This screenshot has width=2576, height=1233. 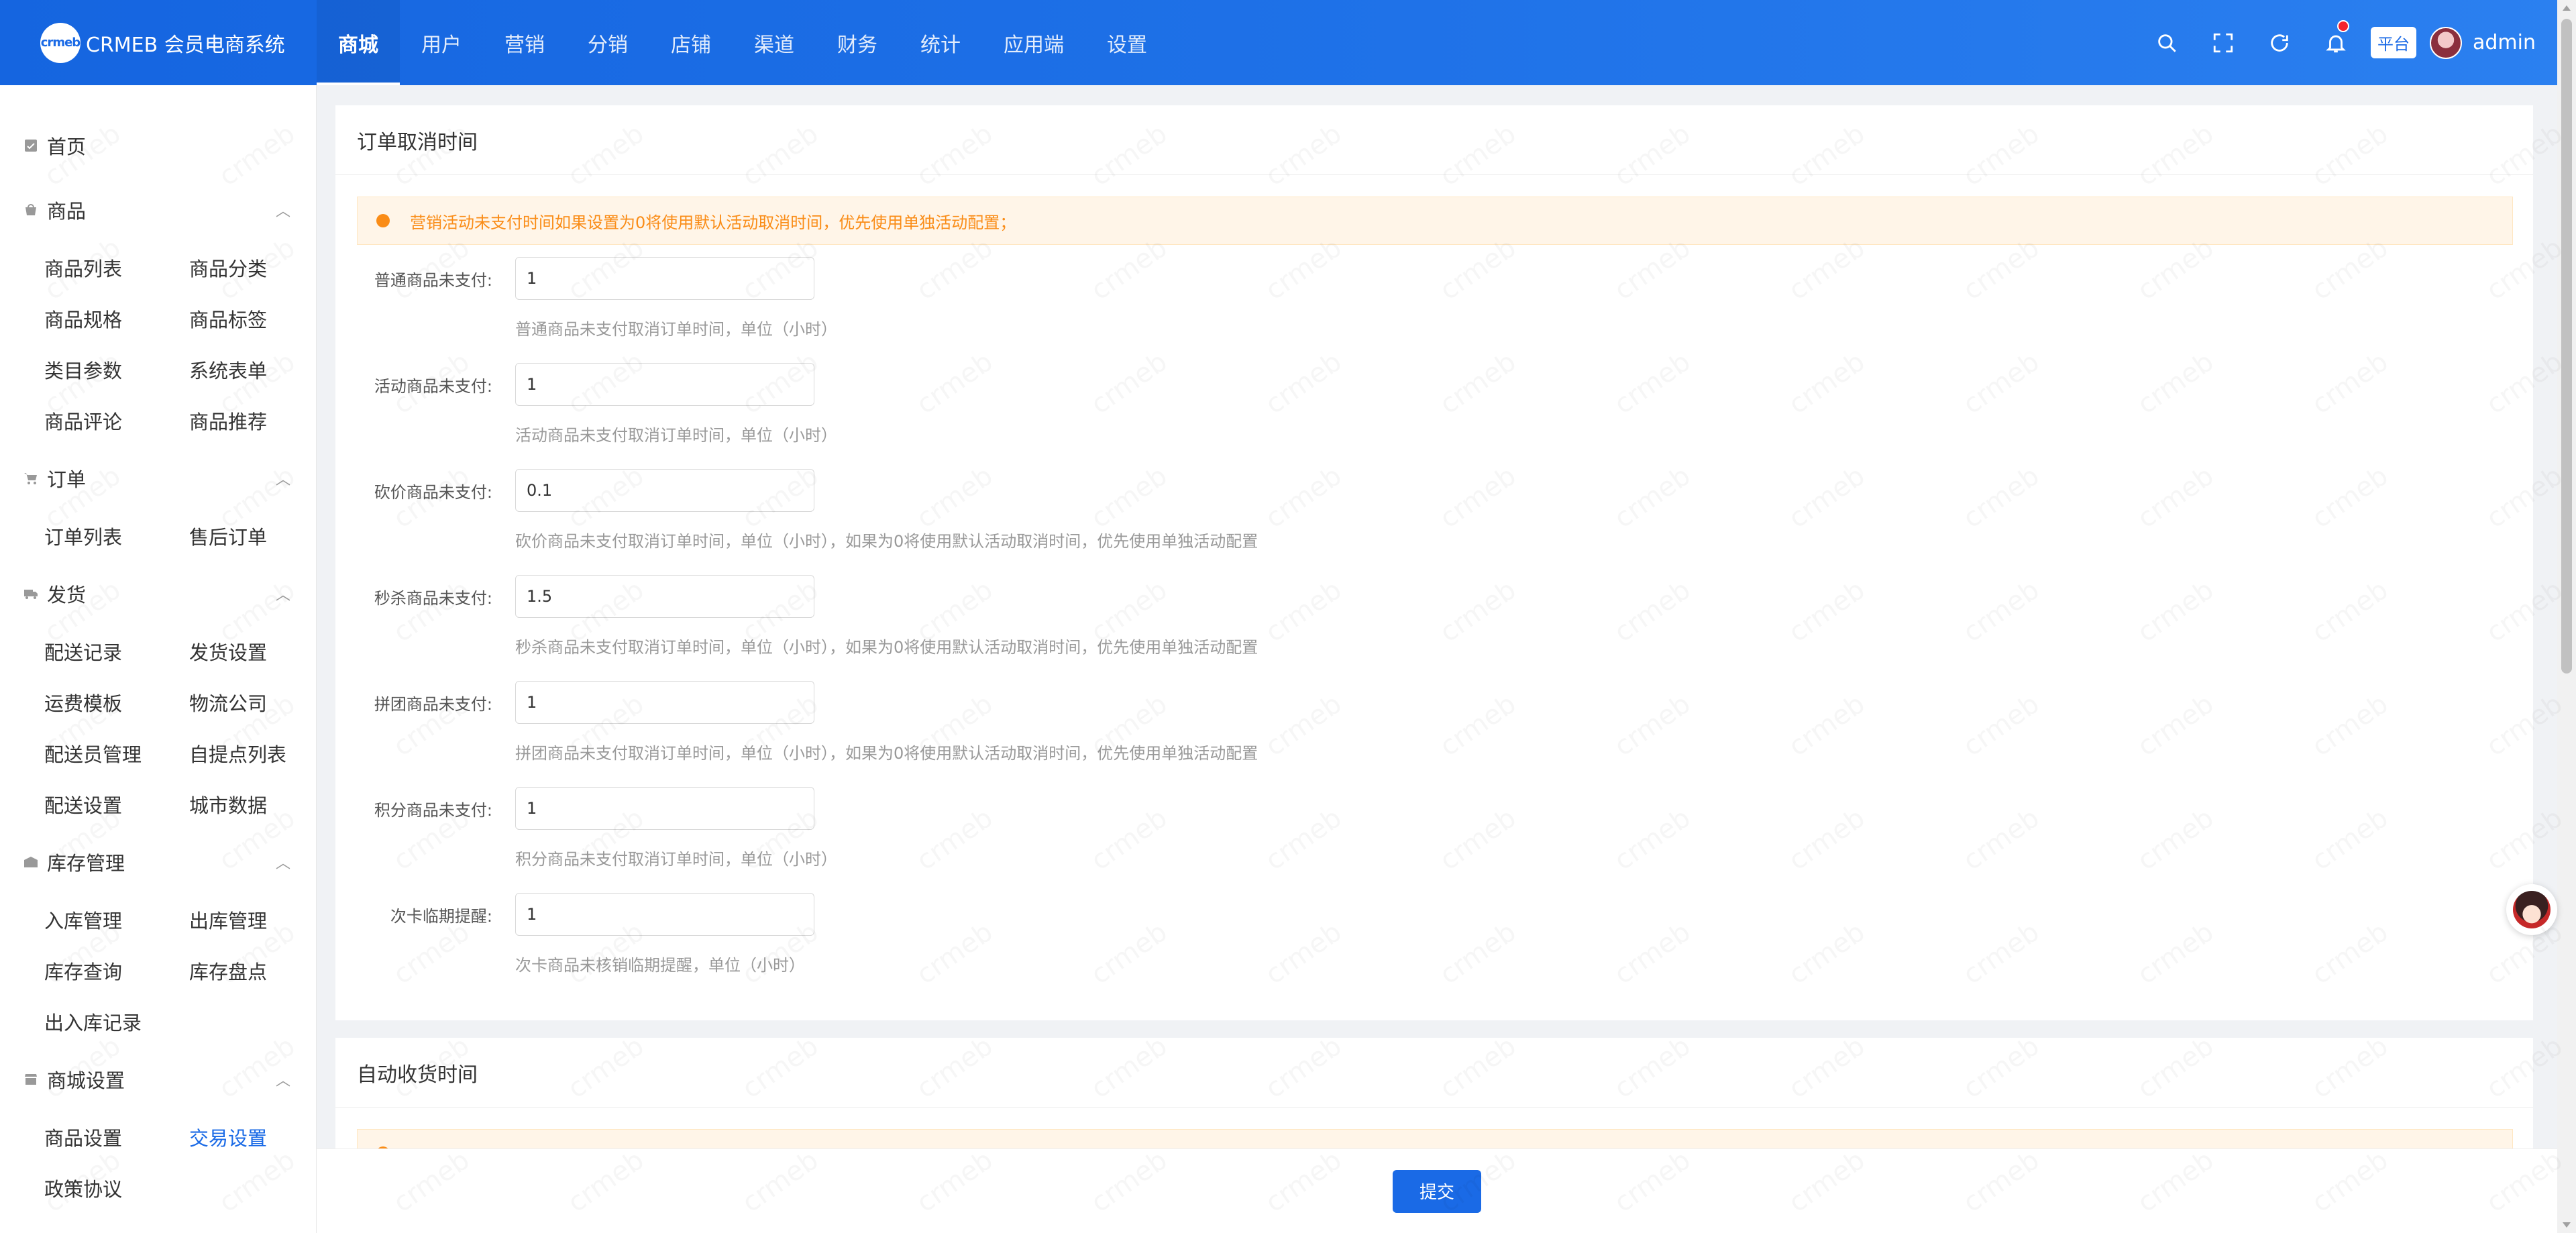 I want to click on sidebar-item-stock-check: 库存盘点, so click(x=261, y=971).